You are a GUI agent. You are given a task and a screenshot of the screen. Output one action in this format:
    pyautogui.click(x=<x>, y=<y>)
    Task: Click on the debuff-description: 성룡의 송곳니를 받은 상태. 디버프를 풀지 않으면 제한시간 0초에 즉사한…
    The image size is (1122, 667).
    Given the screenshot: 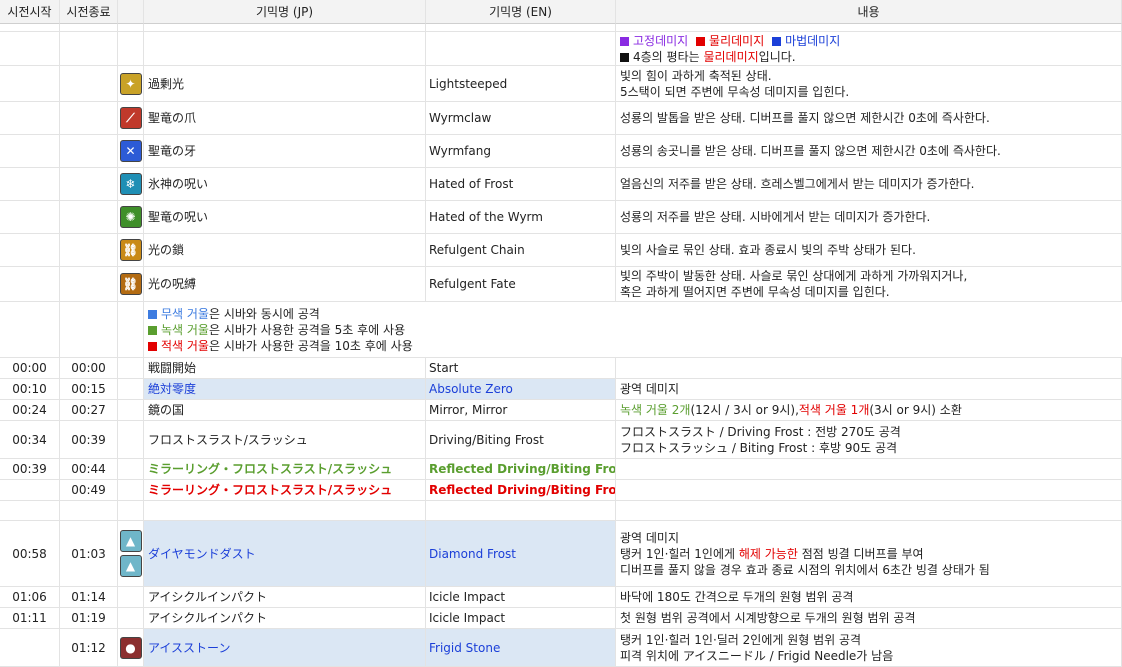 What is the action you would take?
    pyautogui.click(x=869, y=151)
    